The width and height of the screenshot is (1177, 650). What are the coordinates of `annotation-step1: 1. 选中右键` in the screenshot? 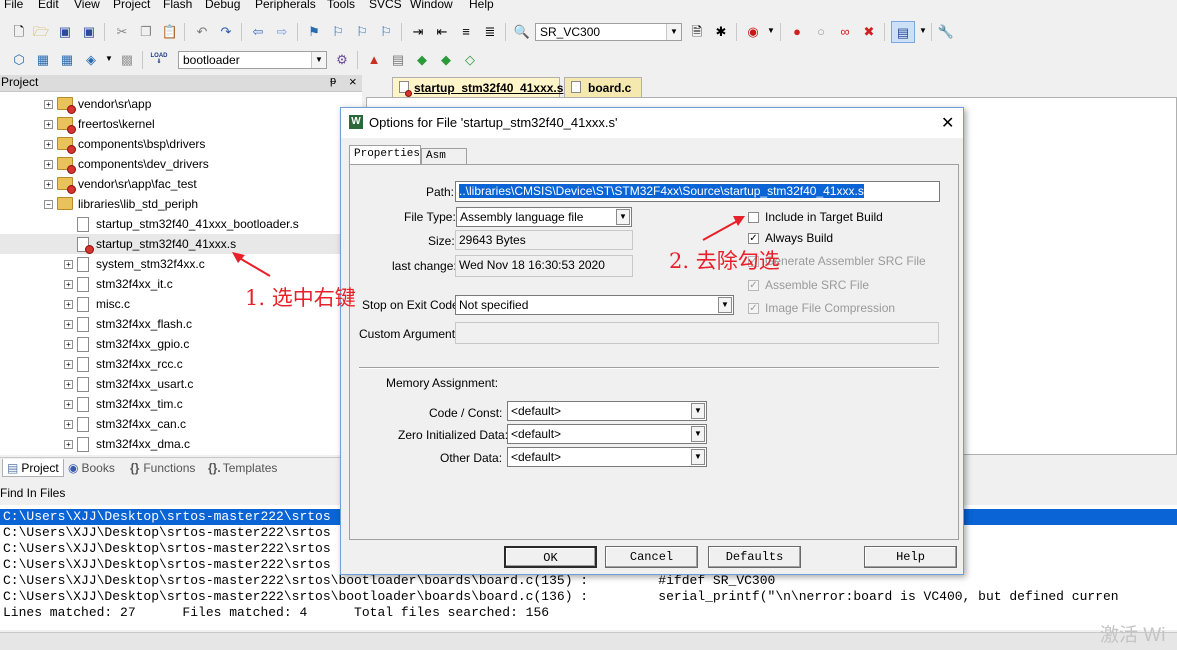 It's located at (300, 298).